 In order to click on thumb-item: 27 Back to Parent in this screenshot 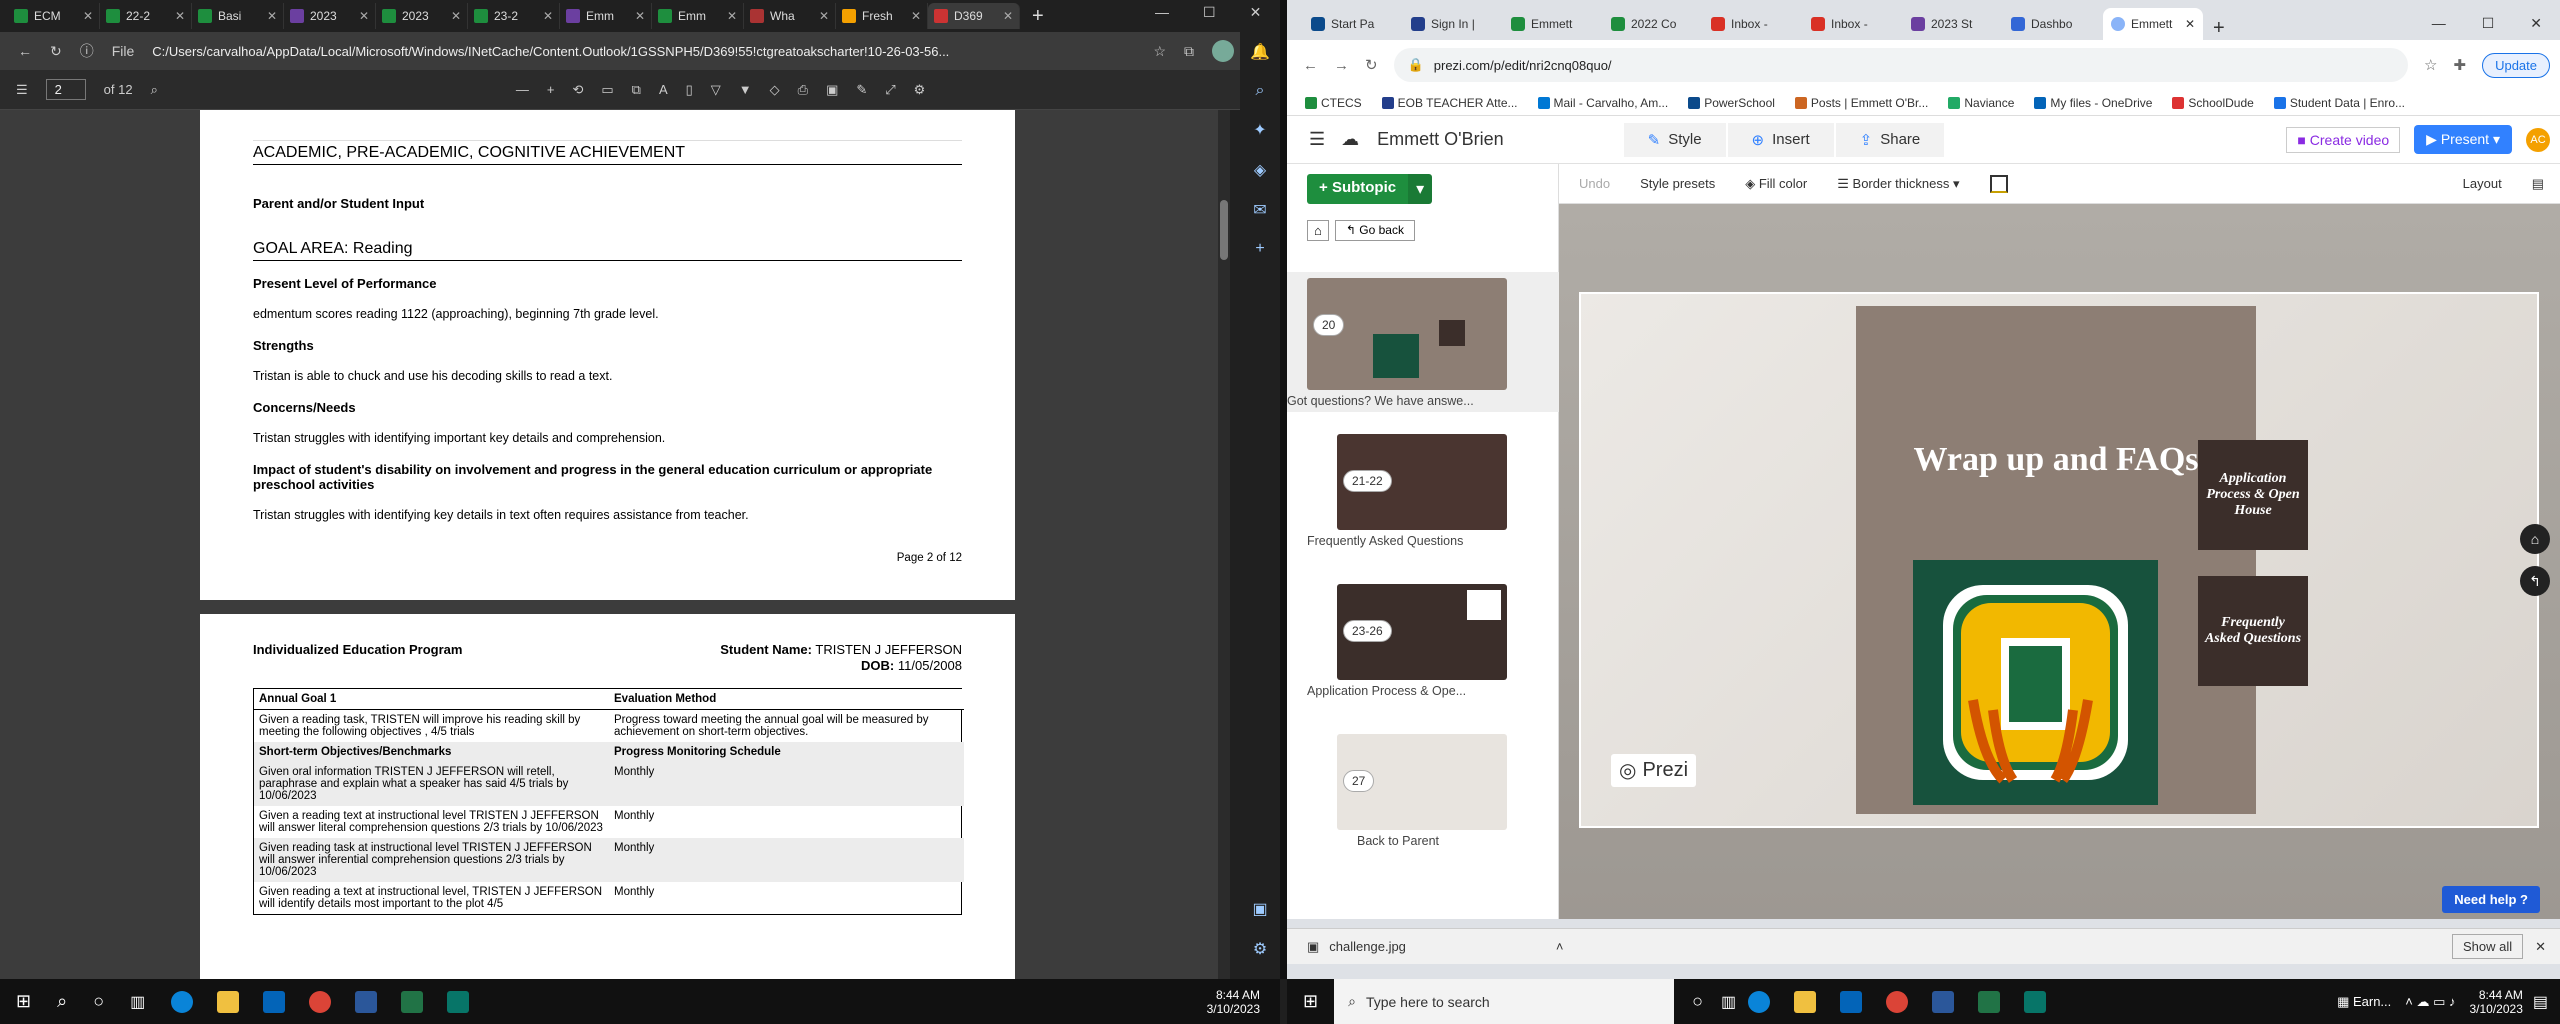, I will do `click(1424, 791)`.